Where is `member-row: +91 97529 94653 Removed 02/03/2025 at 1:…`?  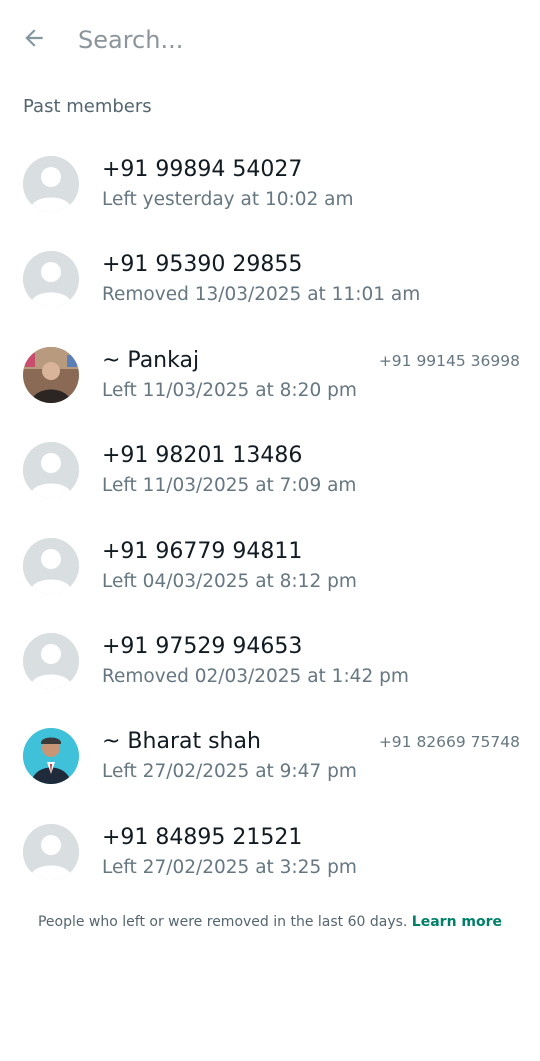
member-row: +91 97529 94653 Removed 02/03/2025 at 1:… is located at coordinates (270, 661).